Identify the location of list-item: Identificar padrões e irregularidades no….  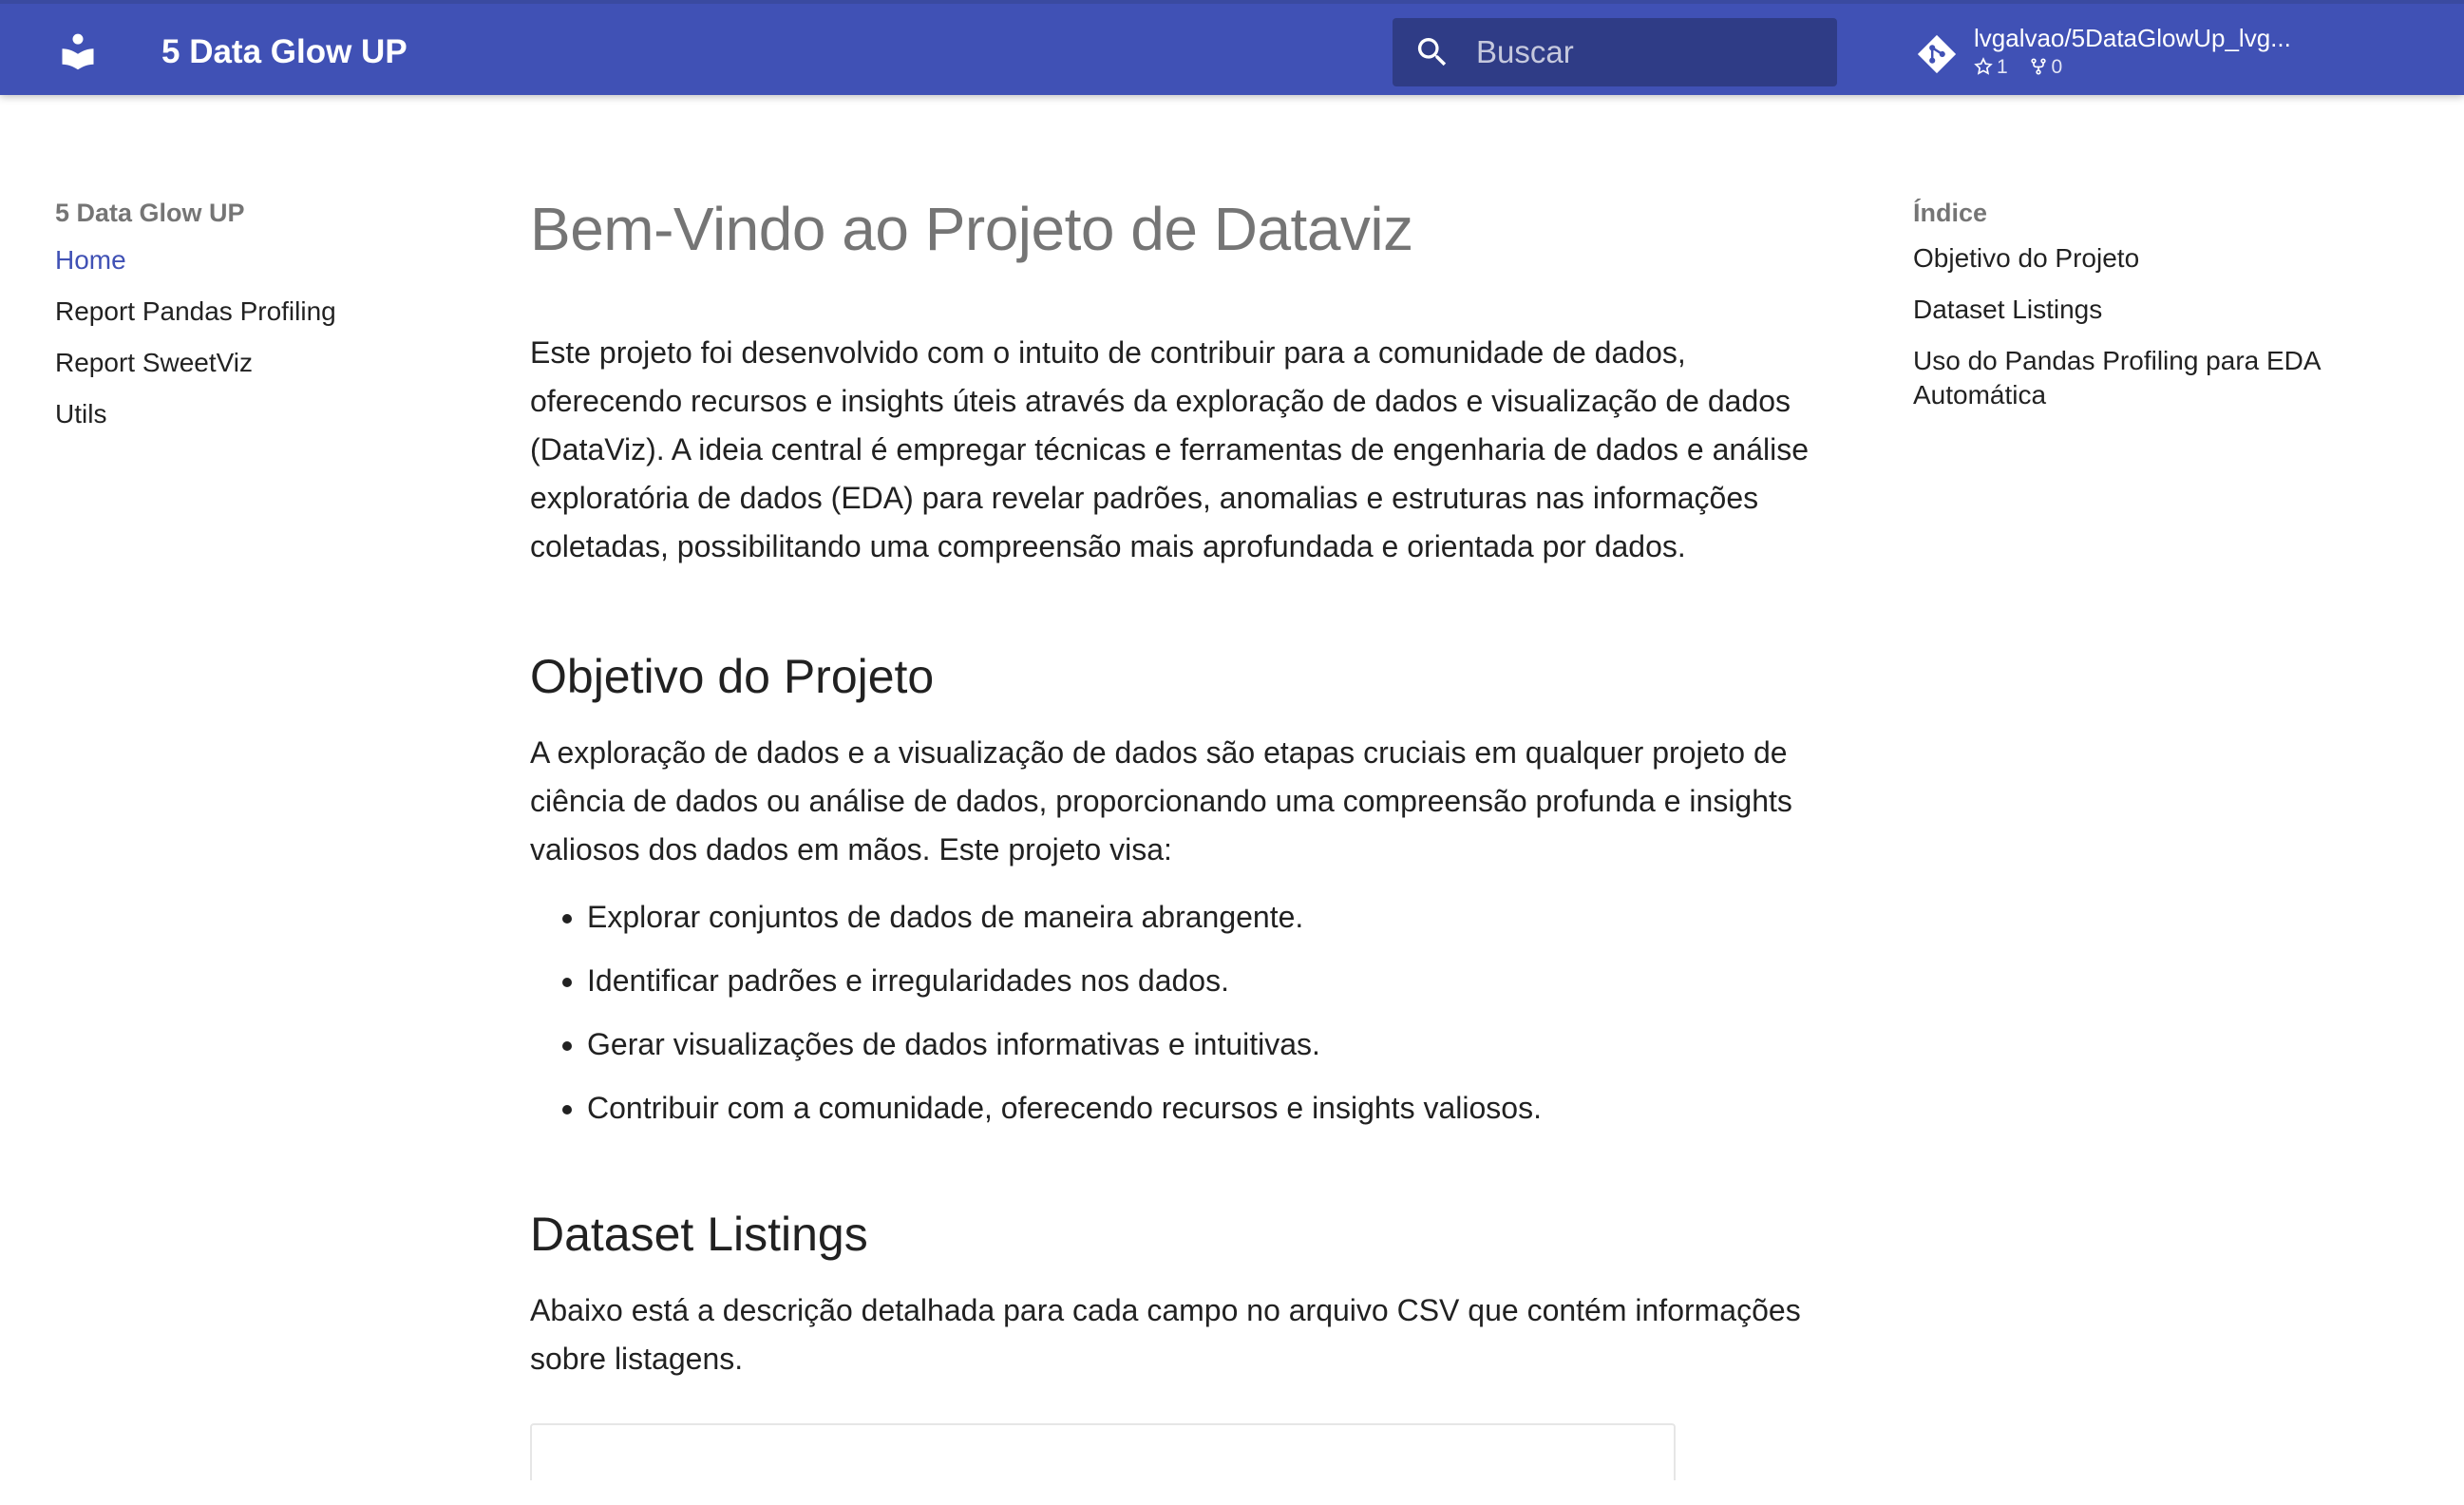
(1199, 981).